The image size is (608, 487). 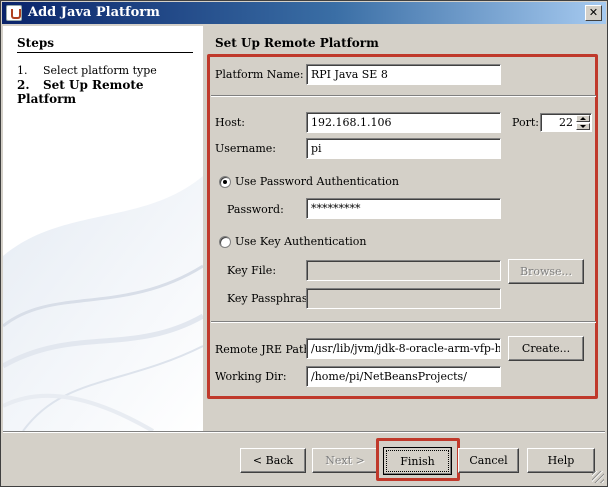 What do you see at coordinates (403, 208) in the screenshot?
I see `password-field: *********` at bounding box center [403, 208].